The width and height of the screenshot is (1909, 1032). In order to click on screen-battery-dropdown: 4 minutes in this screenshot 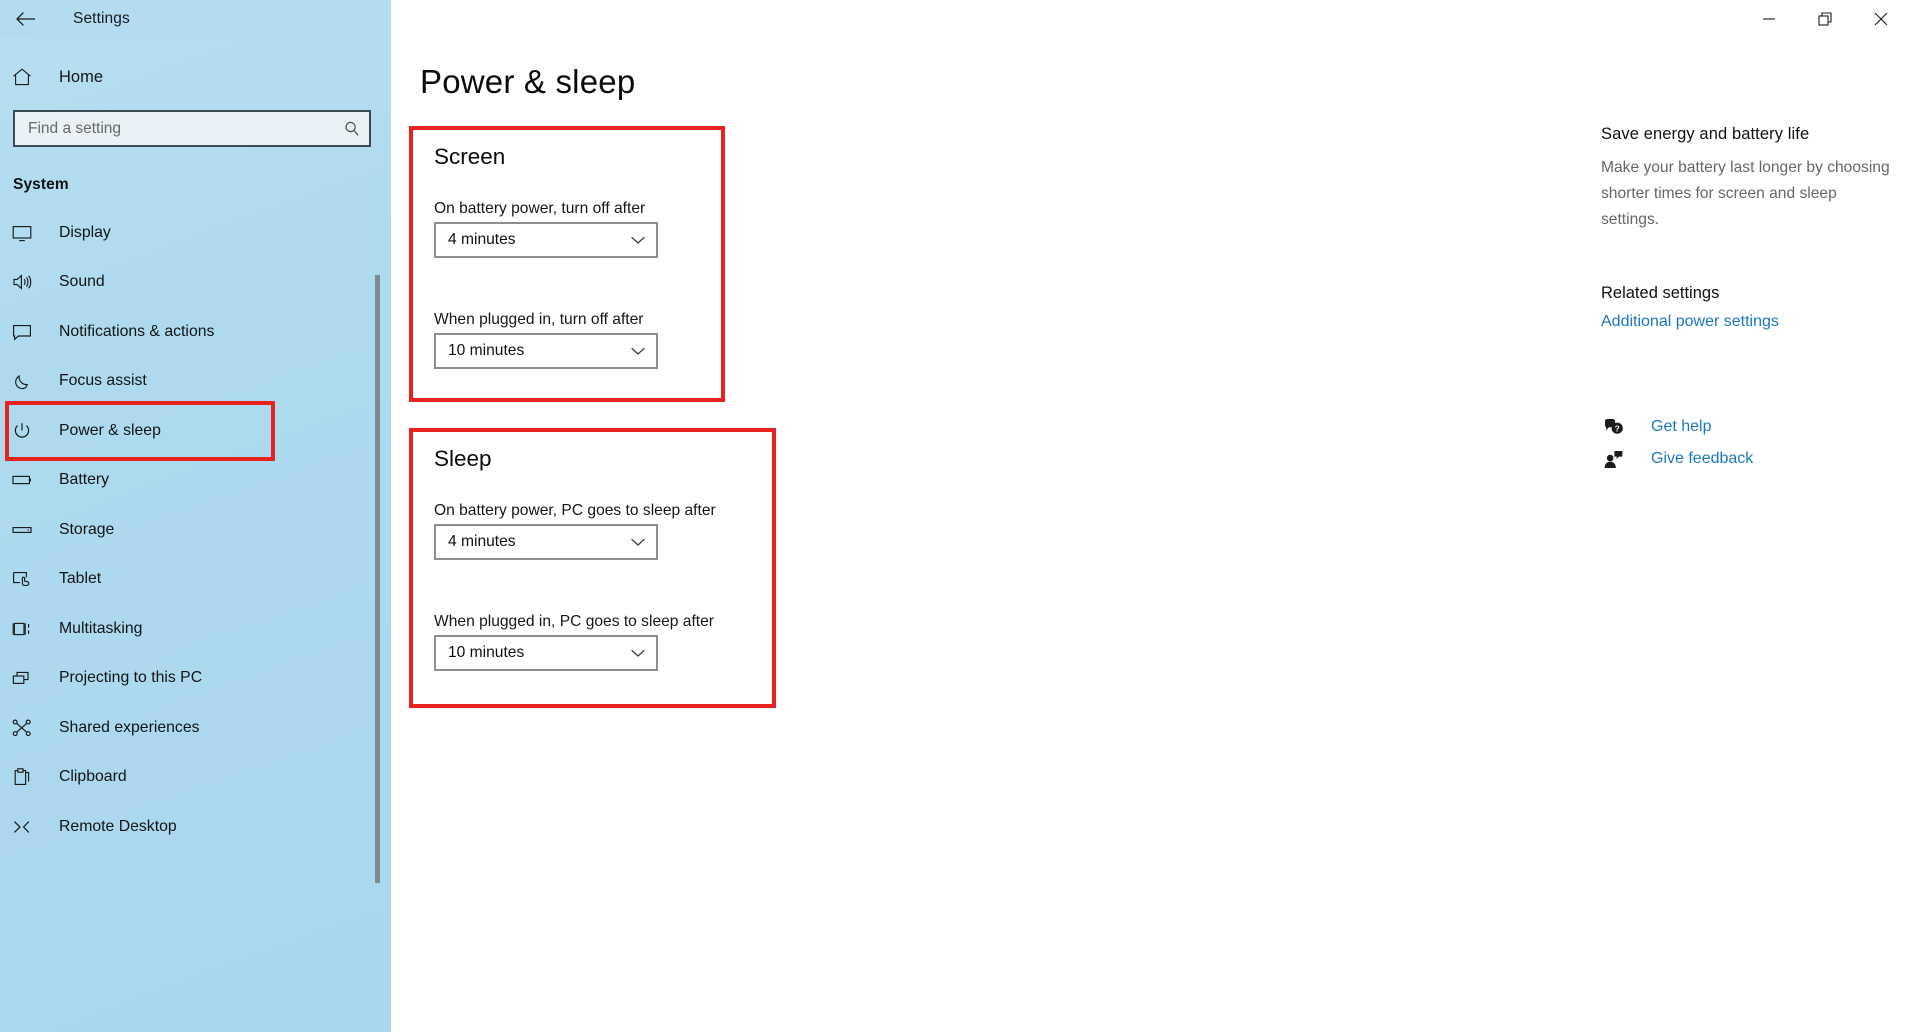, I will do `click(546, 240)`.